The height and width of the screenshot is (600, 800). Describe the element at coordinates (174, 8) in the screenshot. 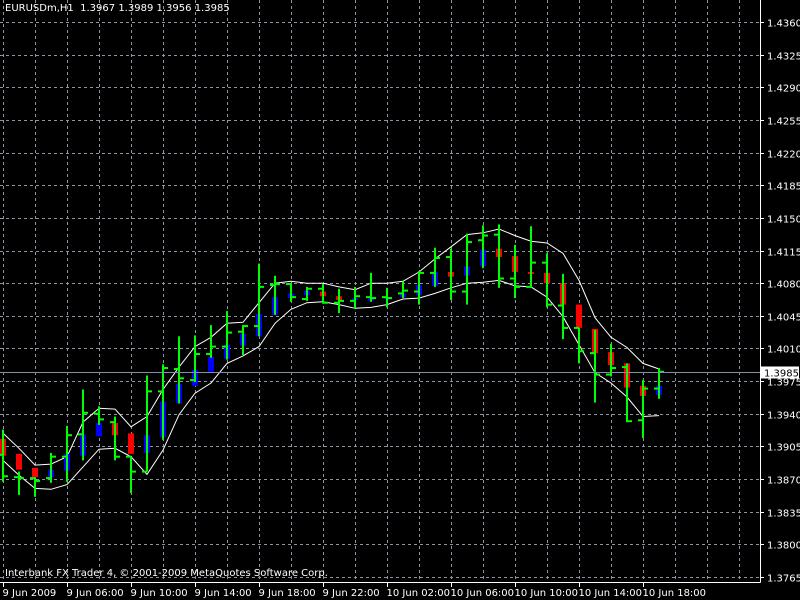

I see `low-value: 1.3956` at that location.